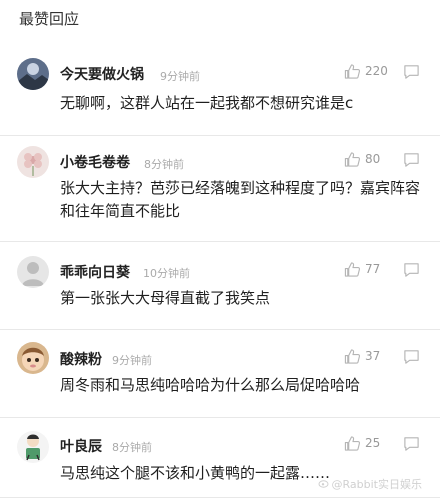 Image resolution: width=440 pixels, height=498 pixels. What do you see at coordinates (376, 484) in the screenshot?
I see `watermark-text: @Rabbit实日娱乐` at bounding box center [376, 484].